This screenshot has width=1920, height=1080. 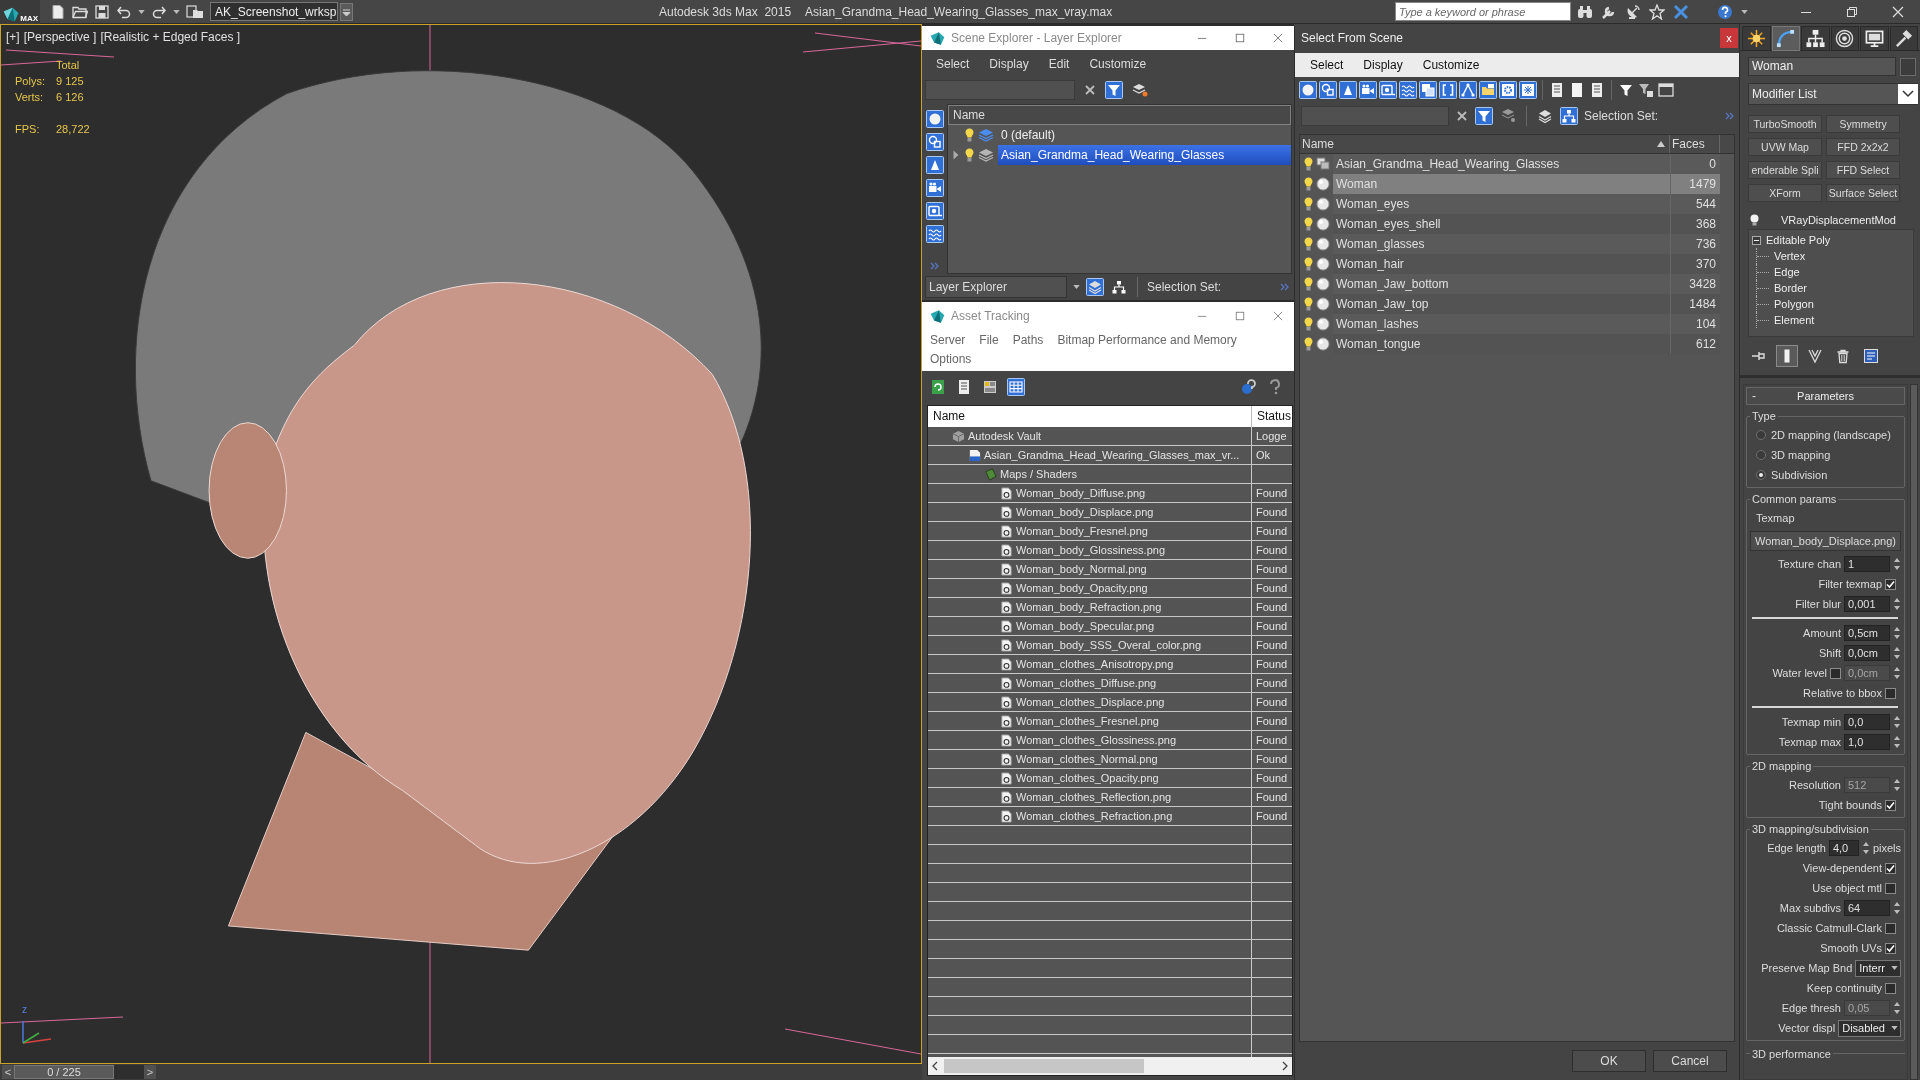 I want to click on modifier-list-dropdown: Modifier List, so click(x=1833, y=94).